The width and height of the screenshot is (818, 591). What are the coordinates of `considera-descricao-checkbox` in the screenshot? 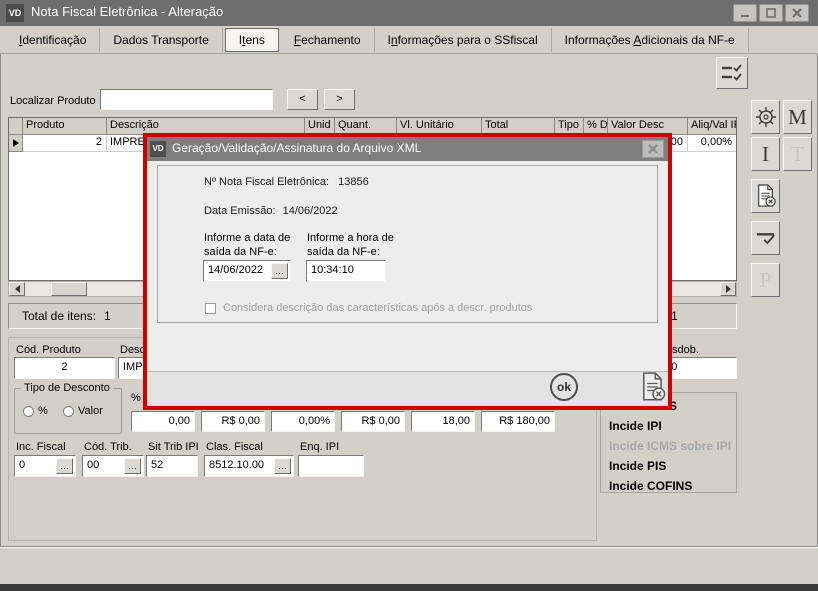 It's located at (210, 308).